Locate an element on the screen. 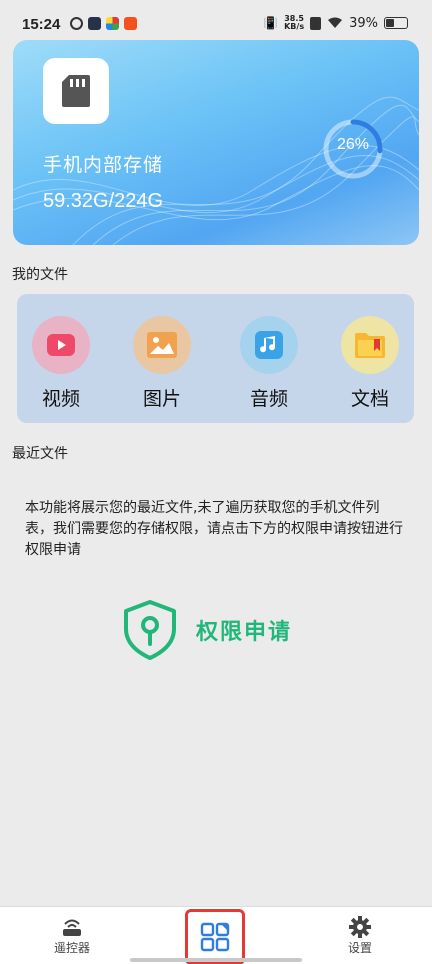  category-video-label: 视频 is located at coordinates (60, 399).